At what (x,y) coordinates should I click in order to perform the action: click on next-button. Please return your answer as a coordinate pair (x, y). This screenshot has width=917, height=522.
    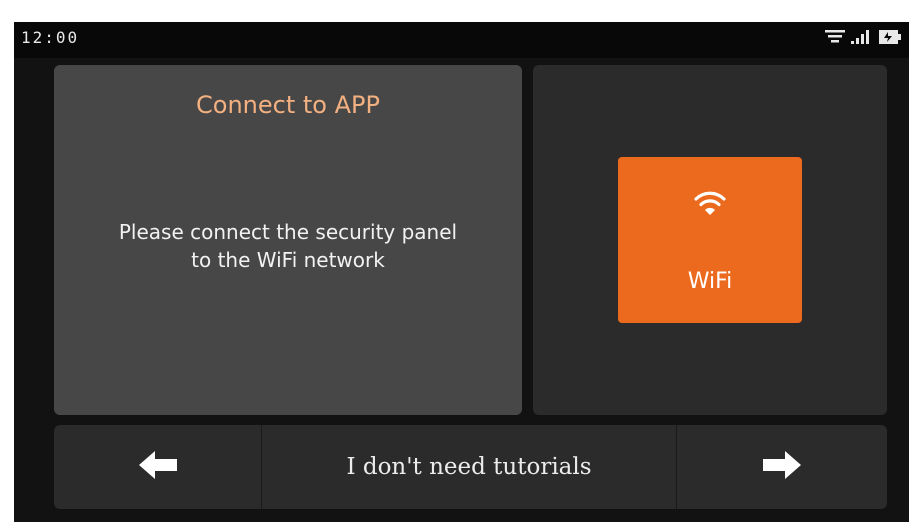
    Looking at the image, I should click on (782, 467).